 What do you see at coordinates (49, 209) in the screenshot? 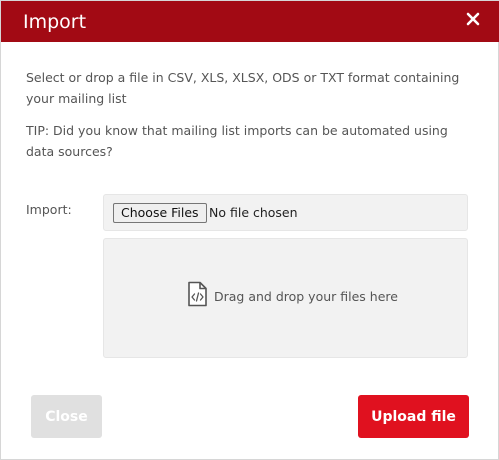
I see `import-label: Import:` at bounding box center [49, 209].